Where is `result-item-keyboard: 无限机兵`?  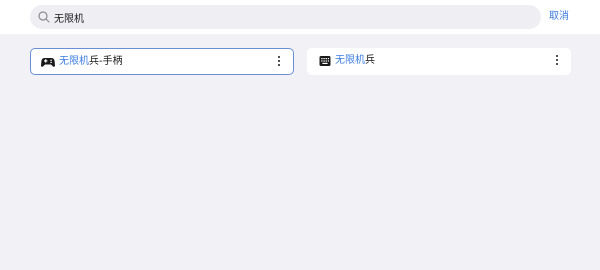 result-item-keyboard: 无限机兵 is located at coordinates (439, 61).